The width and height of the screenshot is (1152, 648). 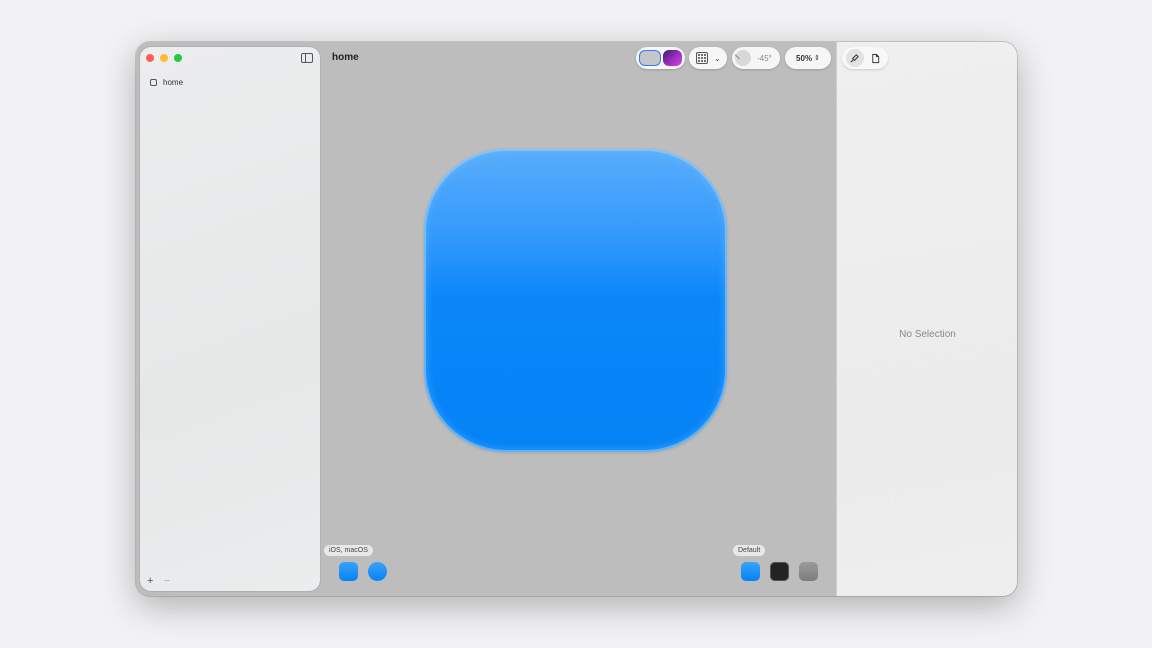 I want to click on angle-dial-icon, so click(x=743, y=58).